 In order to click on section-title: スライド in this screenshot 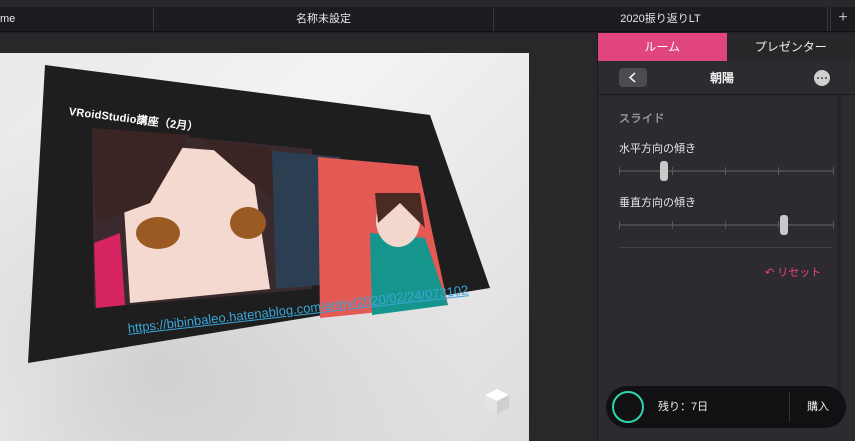, I will do `click(642, 119)`.